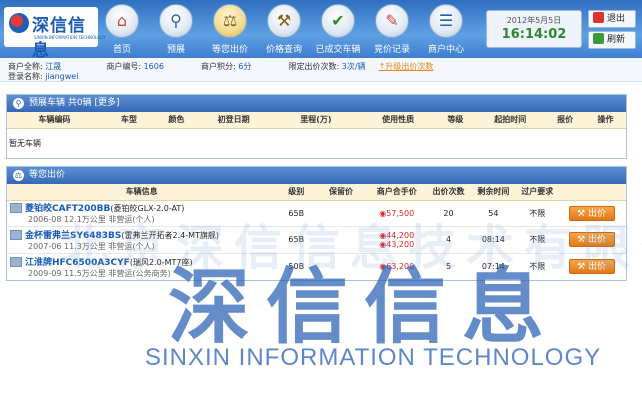 This screenshot has width=642, height=410. Describe the element at coordinates (400, 235) in the screenshot. I see `car-price: 44,200` at that location.